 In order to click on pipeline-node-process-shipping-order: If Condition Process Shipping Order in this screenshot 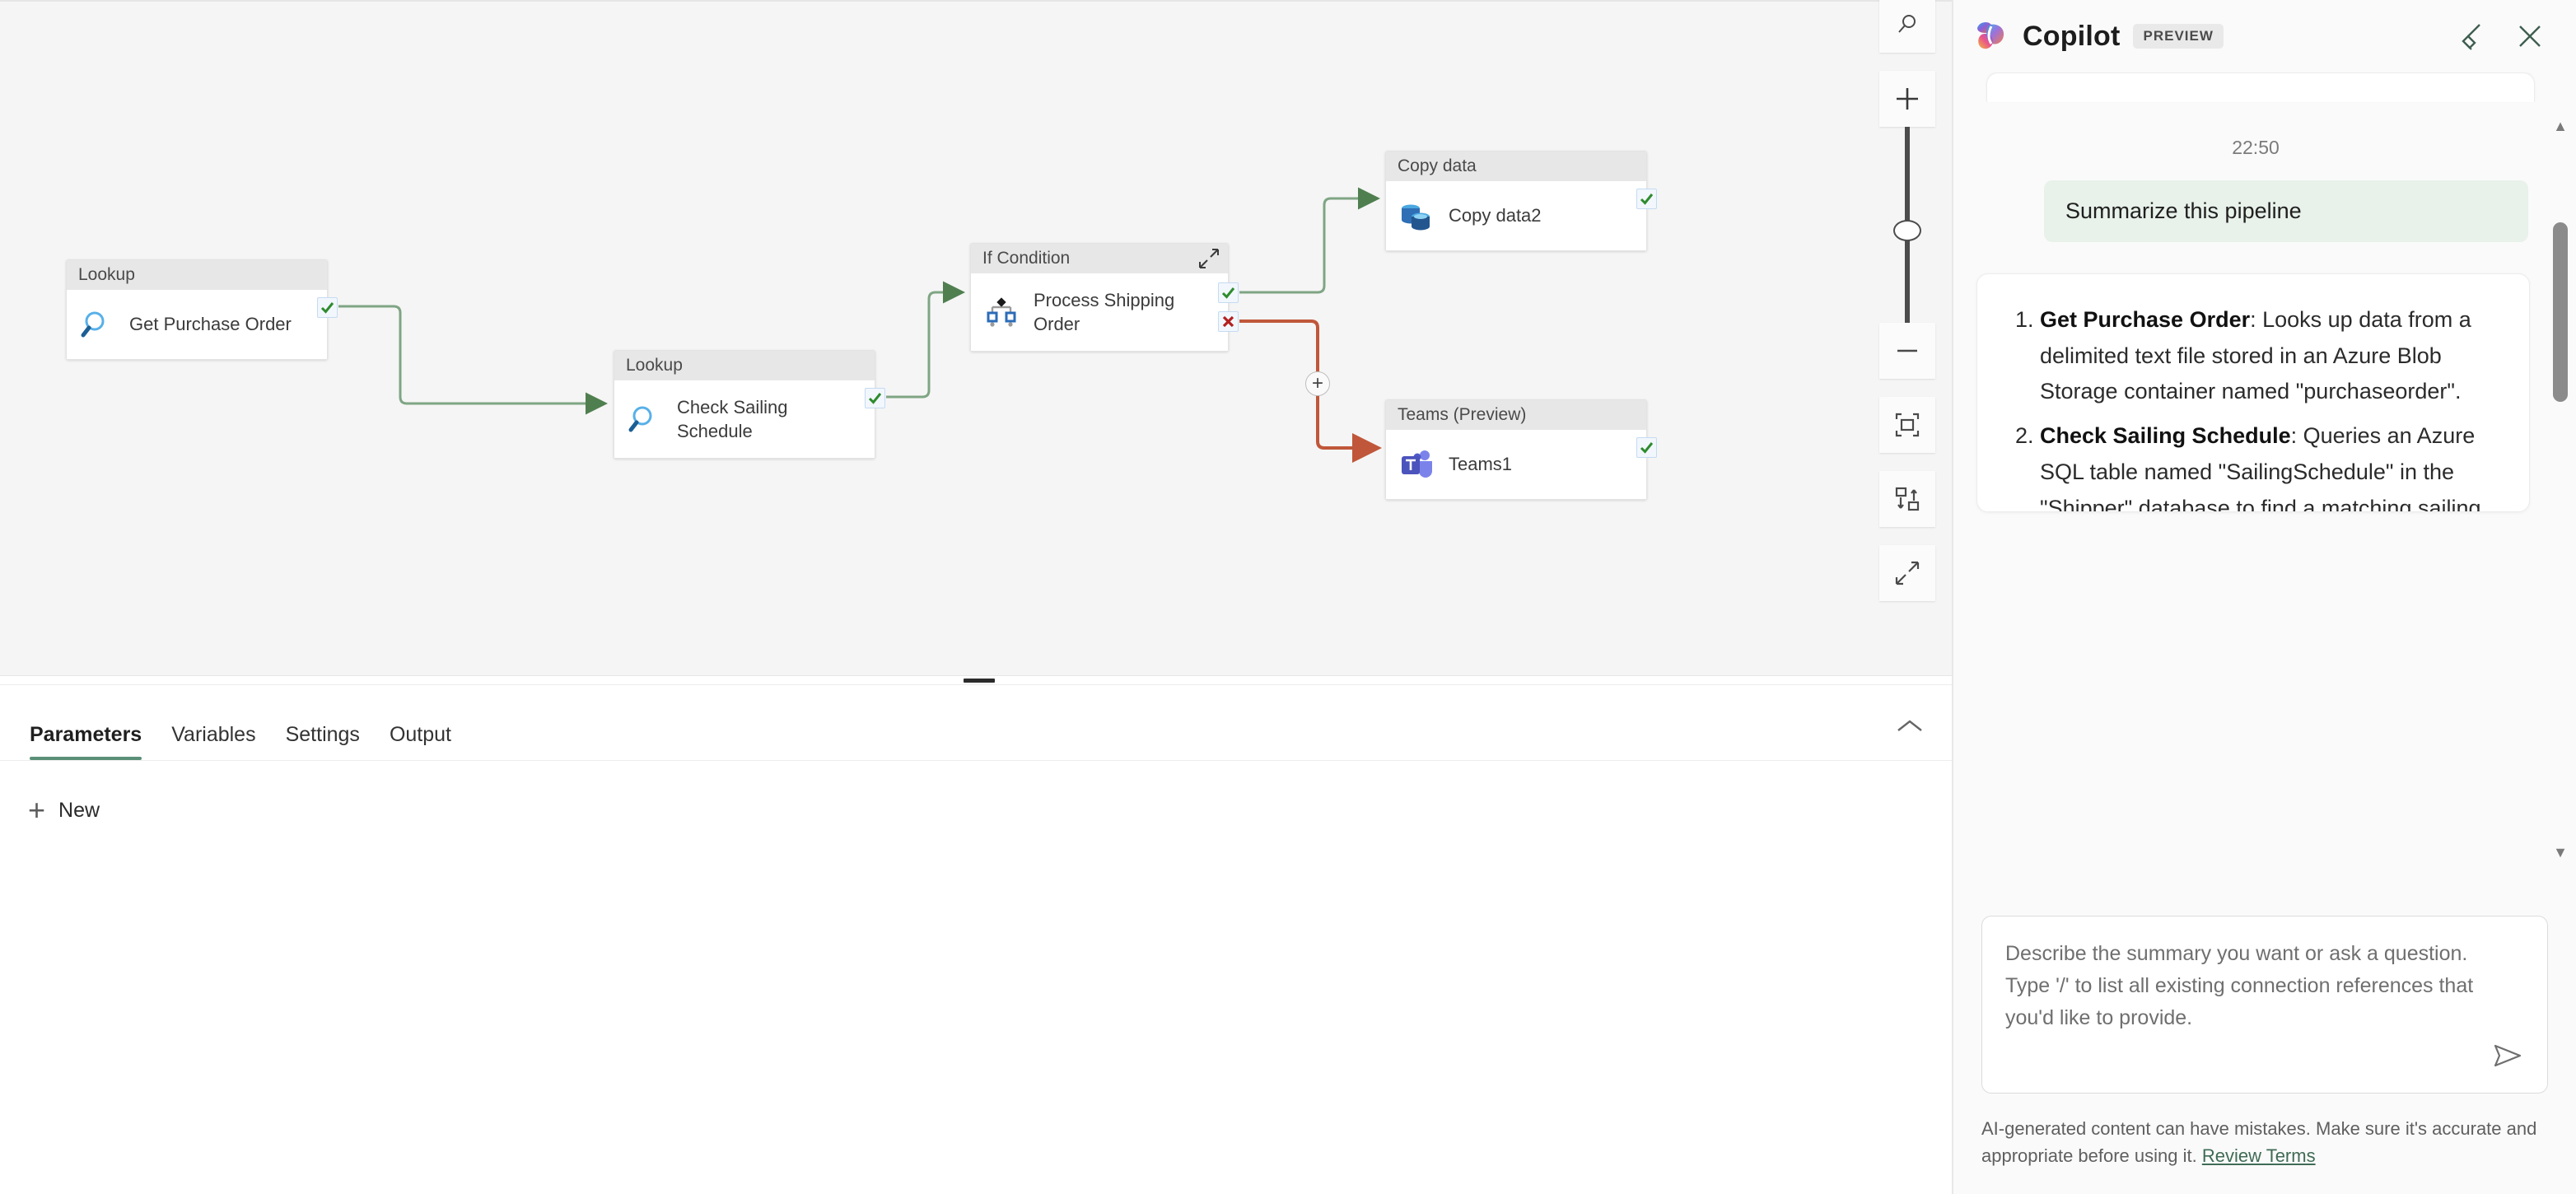, I will do `click(1104, 297)`.